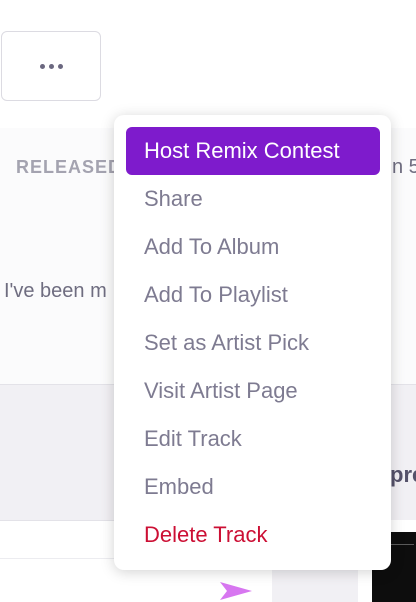 The width and height of the screenshot is (416, 602). I want to click on more-options-button, so click(51, 66).